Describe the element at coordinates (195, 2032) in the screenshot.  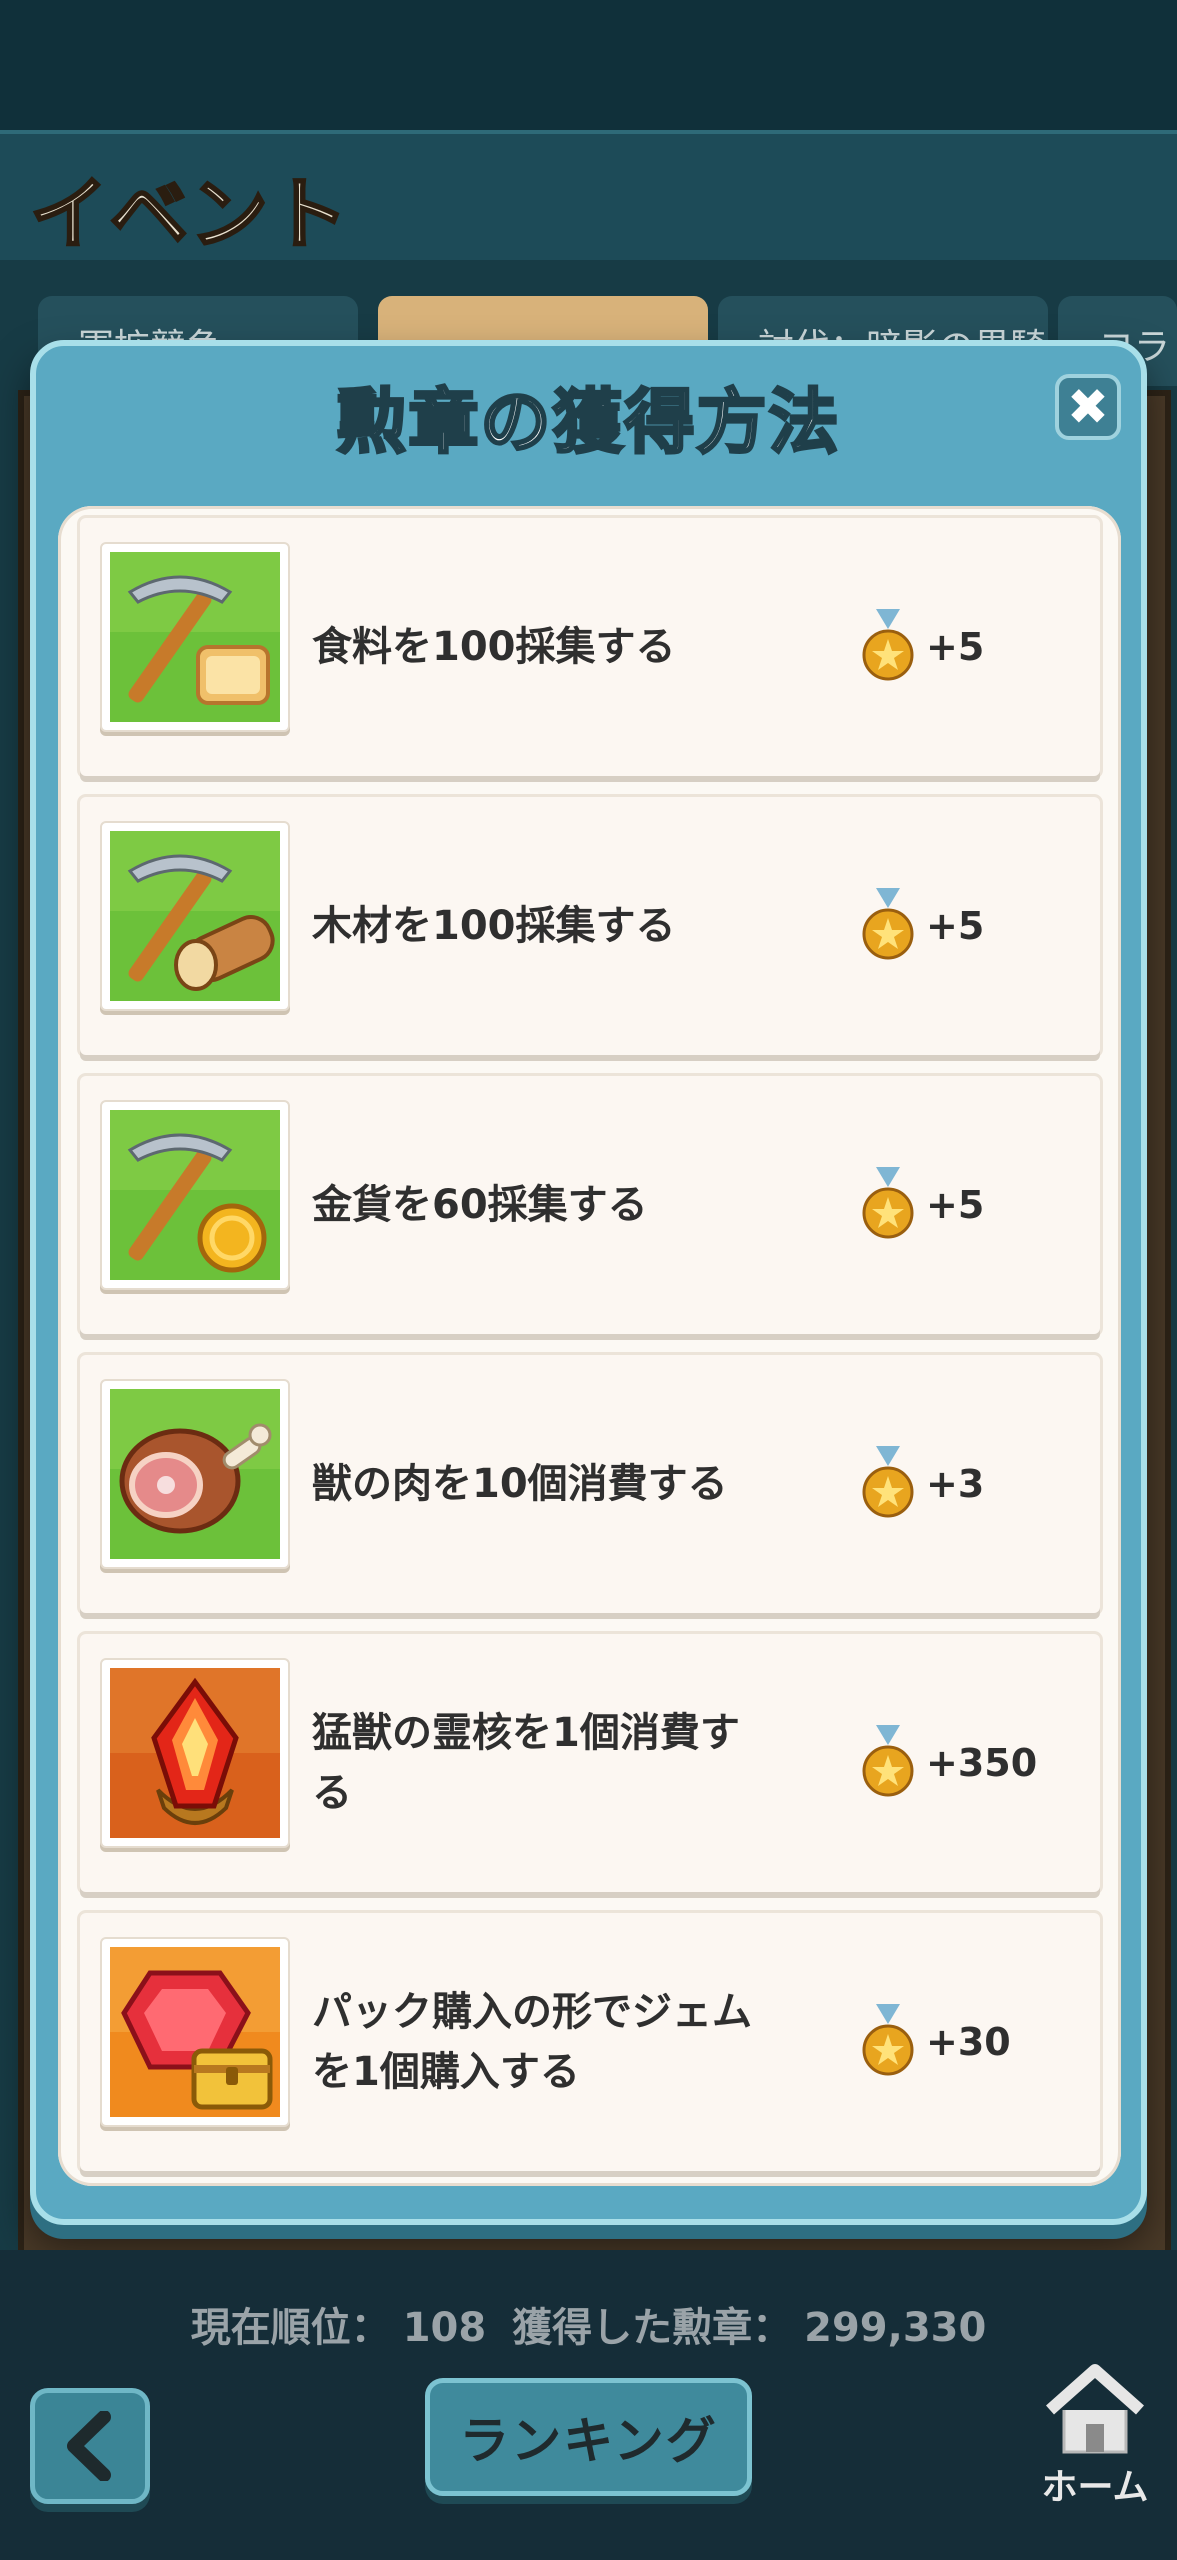
I see `gem-chest-icon` at that location.